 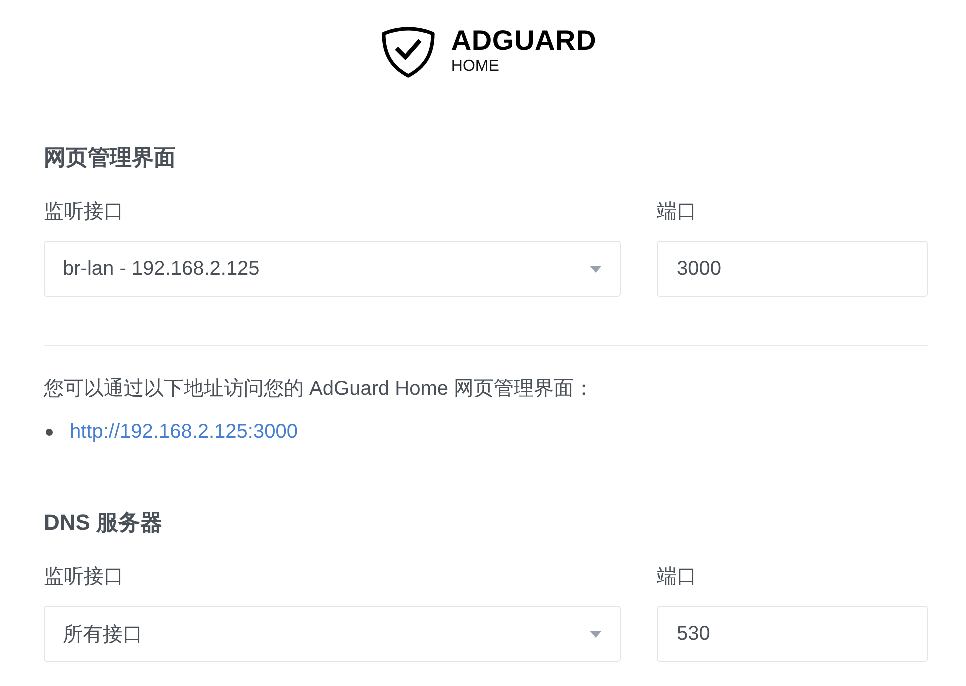 What do you see at coordinates (110, 158) in the screenshot?
I see `section-title: 网页管理界面` at bounding box center [110, 158].